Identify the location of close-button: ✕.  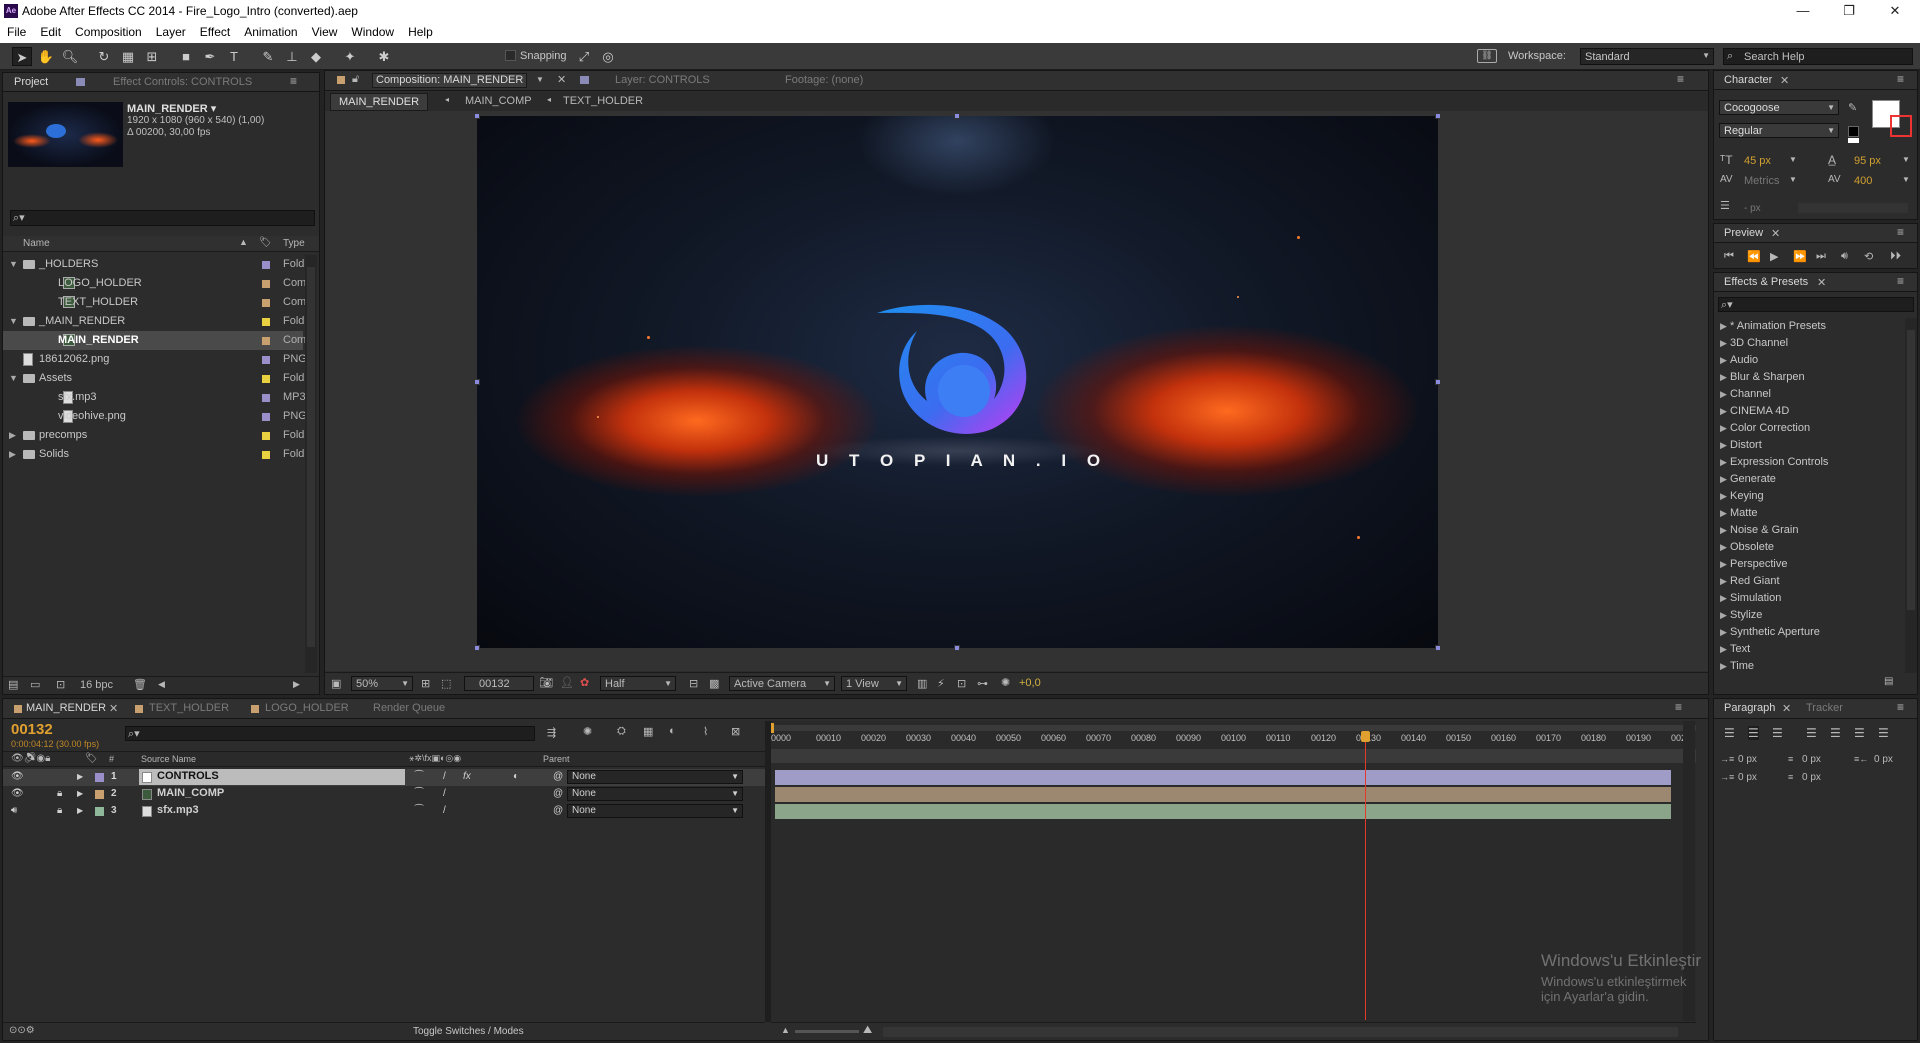
(1895, 11).